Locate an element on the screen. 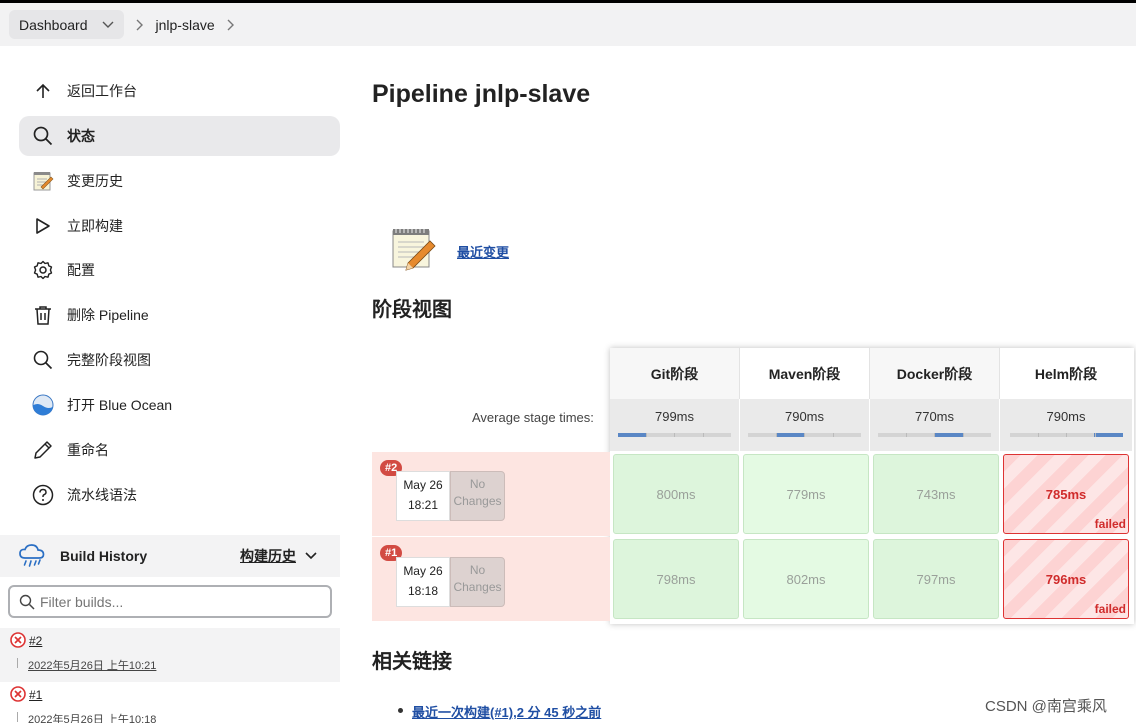 This screenshot has width=1136, height=723. sidebar-item-configure: 配置 is located at coordinates (179, 270).